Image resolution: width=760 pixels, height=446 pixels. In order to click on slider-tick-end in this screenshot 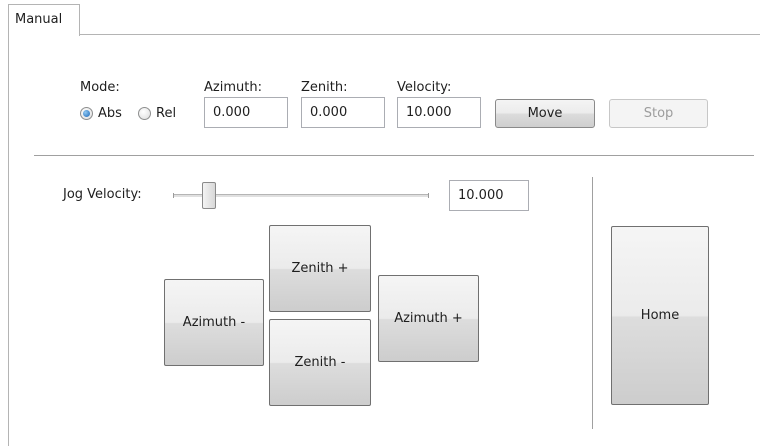, I will do `click(428, 195)`.